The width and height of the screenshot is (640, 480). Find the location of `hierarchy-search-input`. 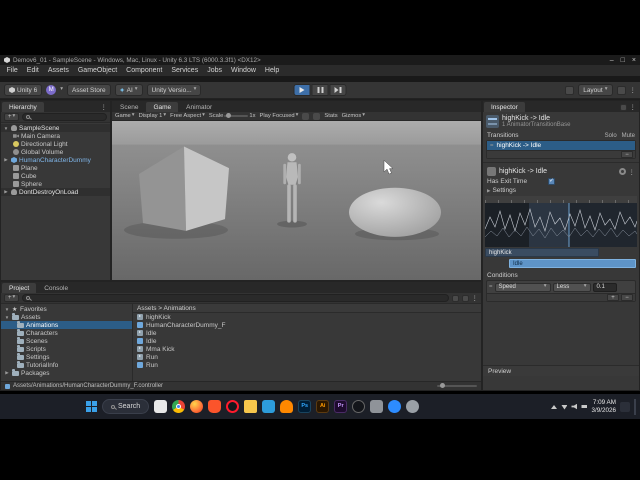

hierarchy-search-input is located at coordinates (64, 117).